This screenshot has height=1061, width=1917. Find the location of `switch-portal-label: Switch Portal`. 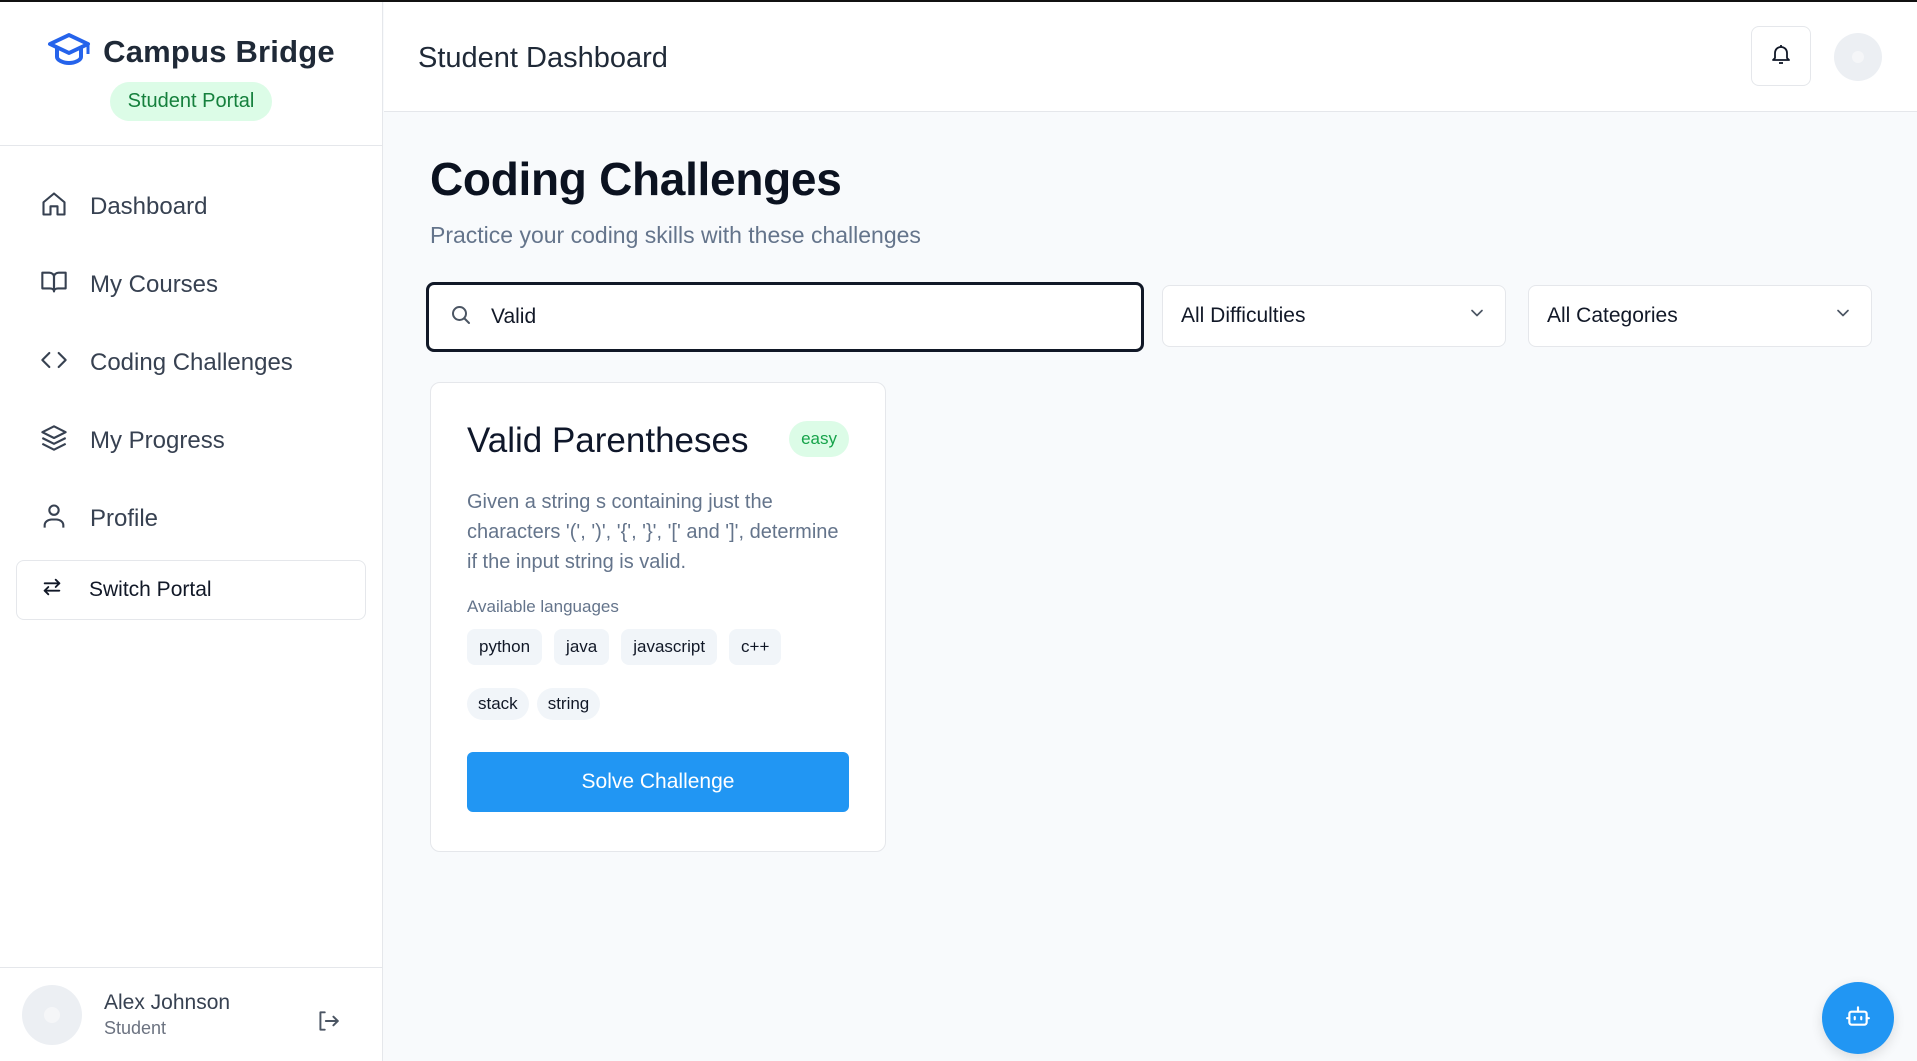

switch-portal-label: Switch Portal is located at coordinates (150, 589).